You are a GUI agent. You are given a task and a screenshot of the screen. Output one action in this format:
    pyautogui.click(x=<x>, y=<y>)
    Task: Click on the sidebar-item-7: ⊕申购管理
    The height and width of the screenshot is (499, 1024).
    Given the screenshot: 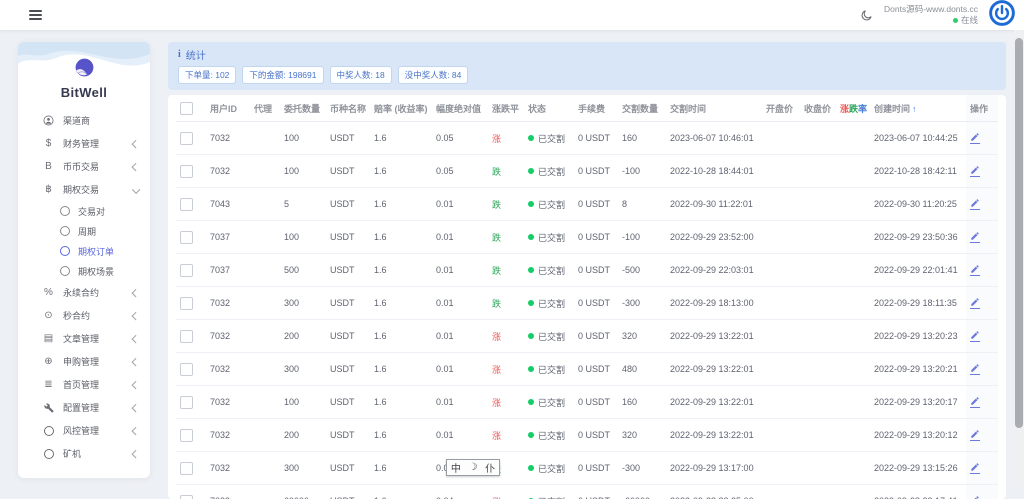 What is the action you would take?
    pyautogui.click(x=84, y=361)
    